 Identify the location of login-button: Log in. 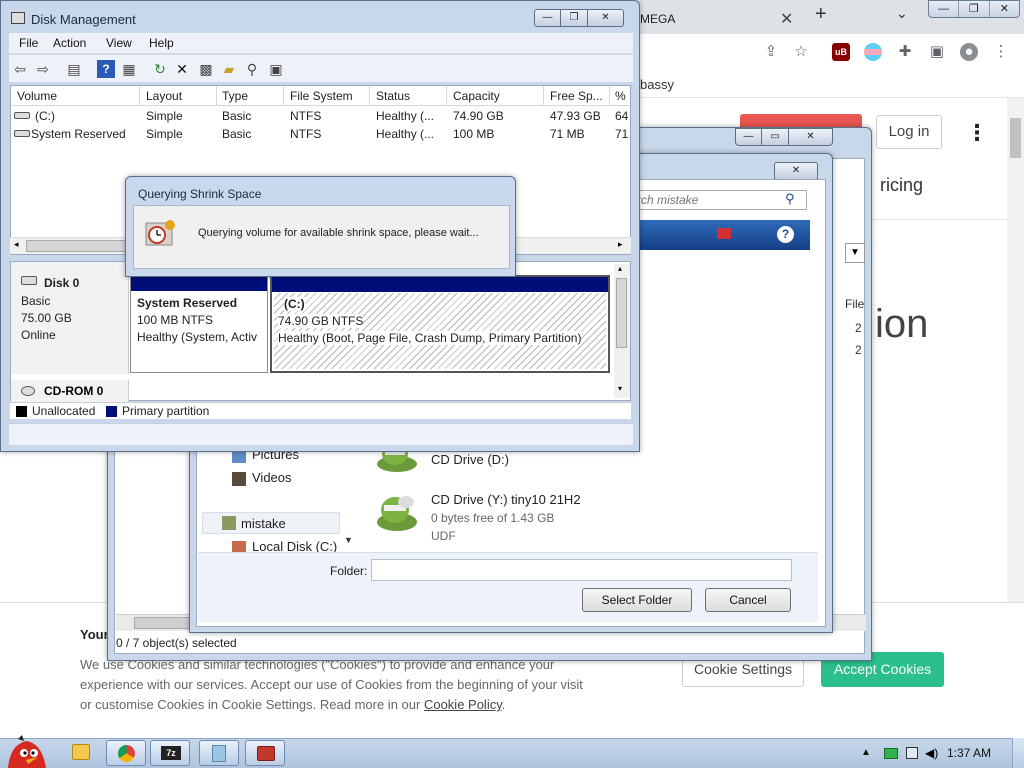
(909, 132).